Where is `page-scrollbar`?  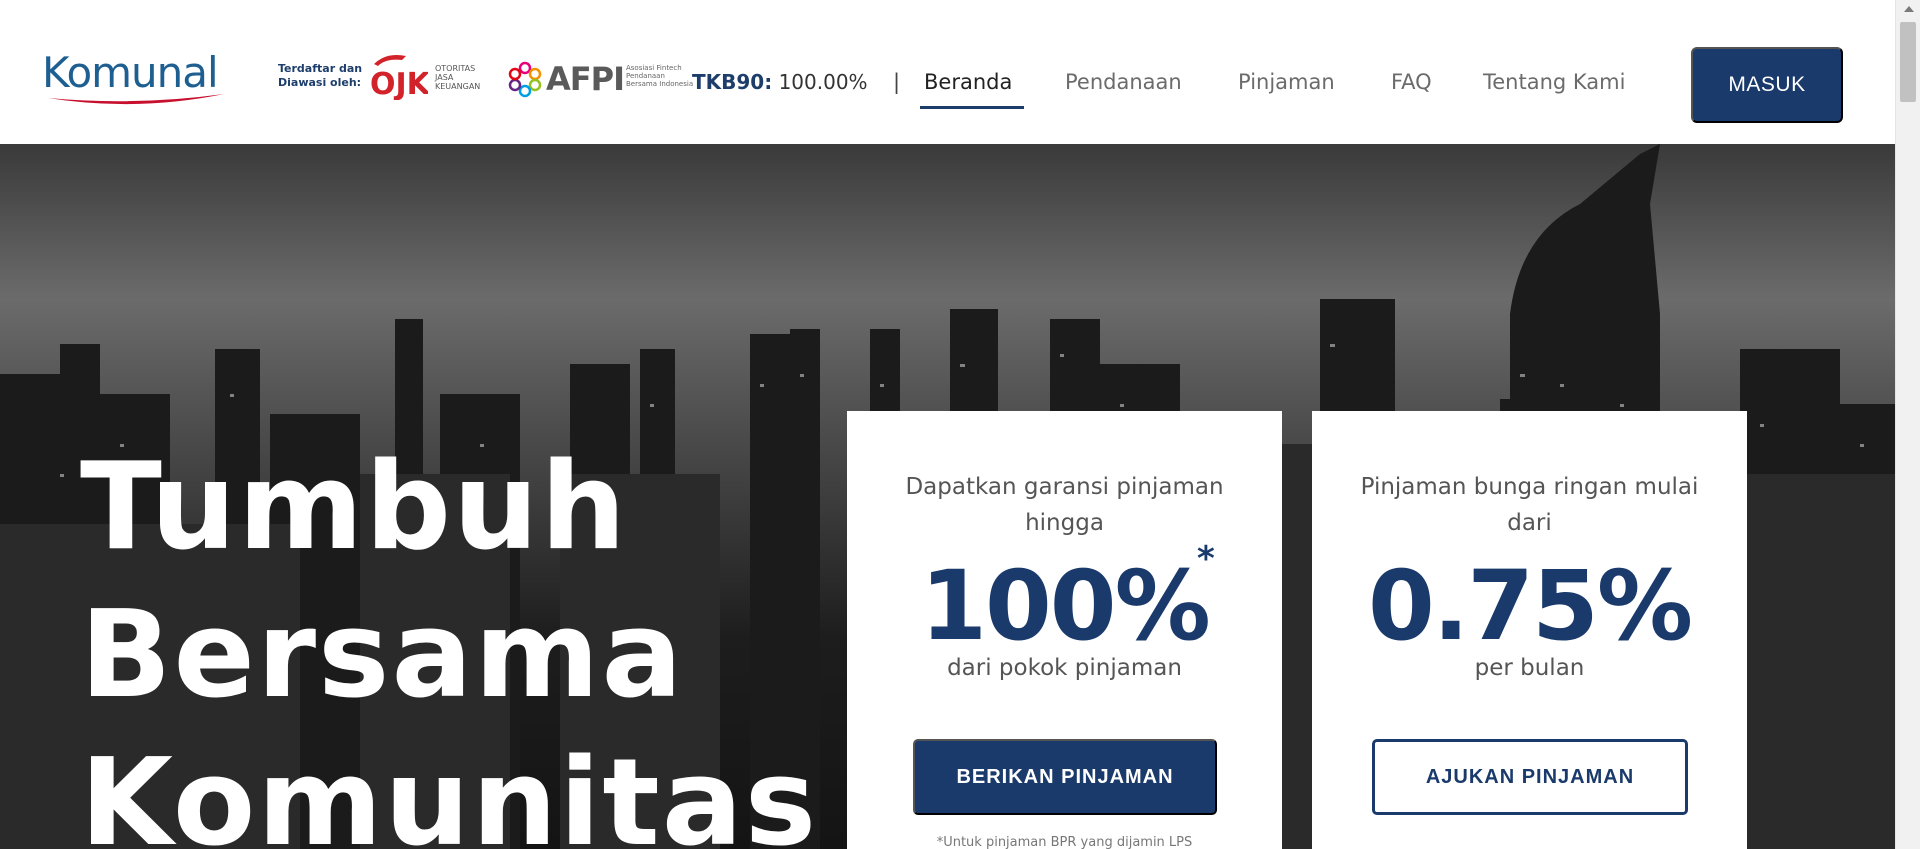
page-scrollbar is located at coordinates (1907, 424).